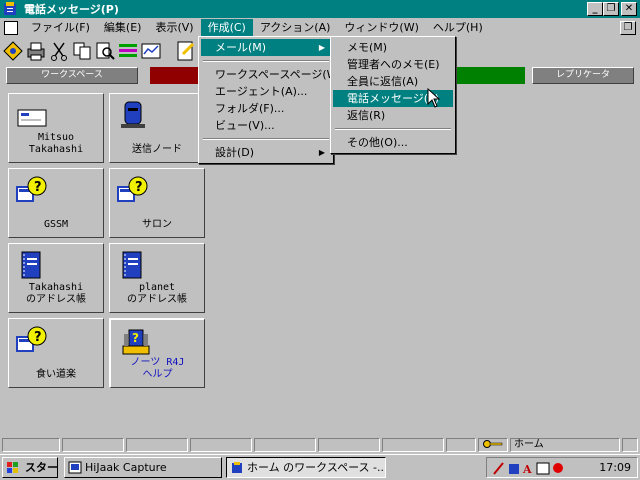  What do you see at coordinates (393, 47) in the screenshot?
I see `mail-menu-memo: メモ(M)` at bounding box center [393, 47].